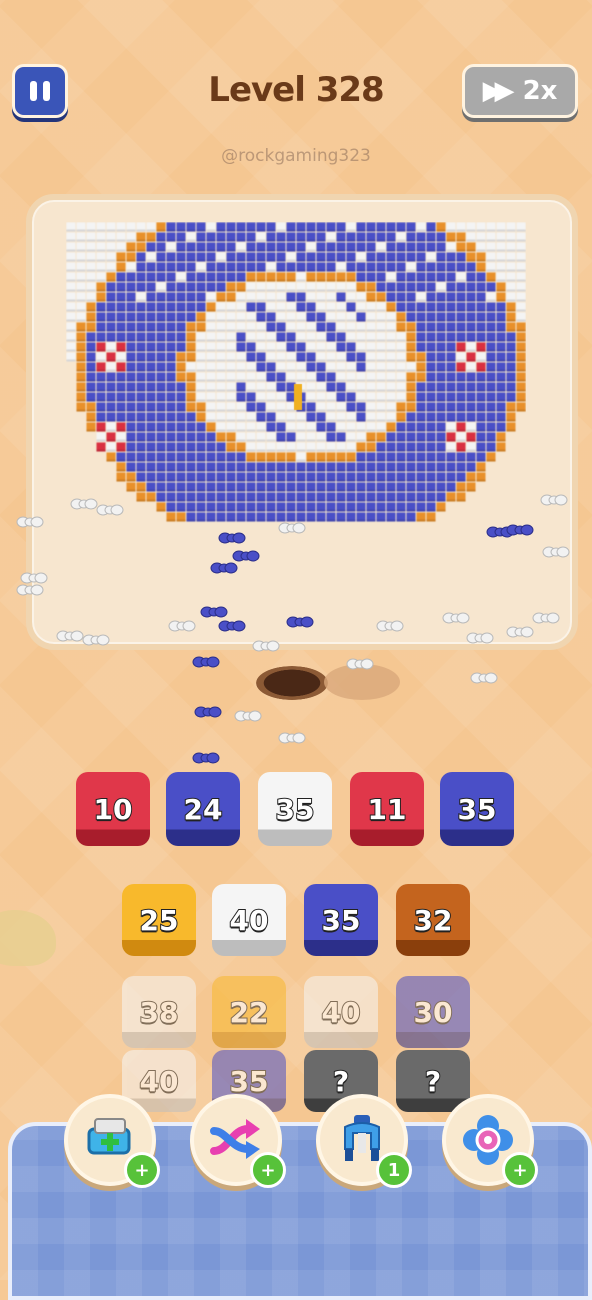  What do you see at coordinates (490, 1141) in the screenshot?
I see `flower-booster: +` at bounding box center [490, 1141].